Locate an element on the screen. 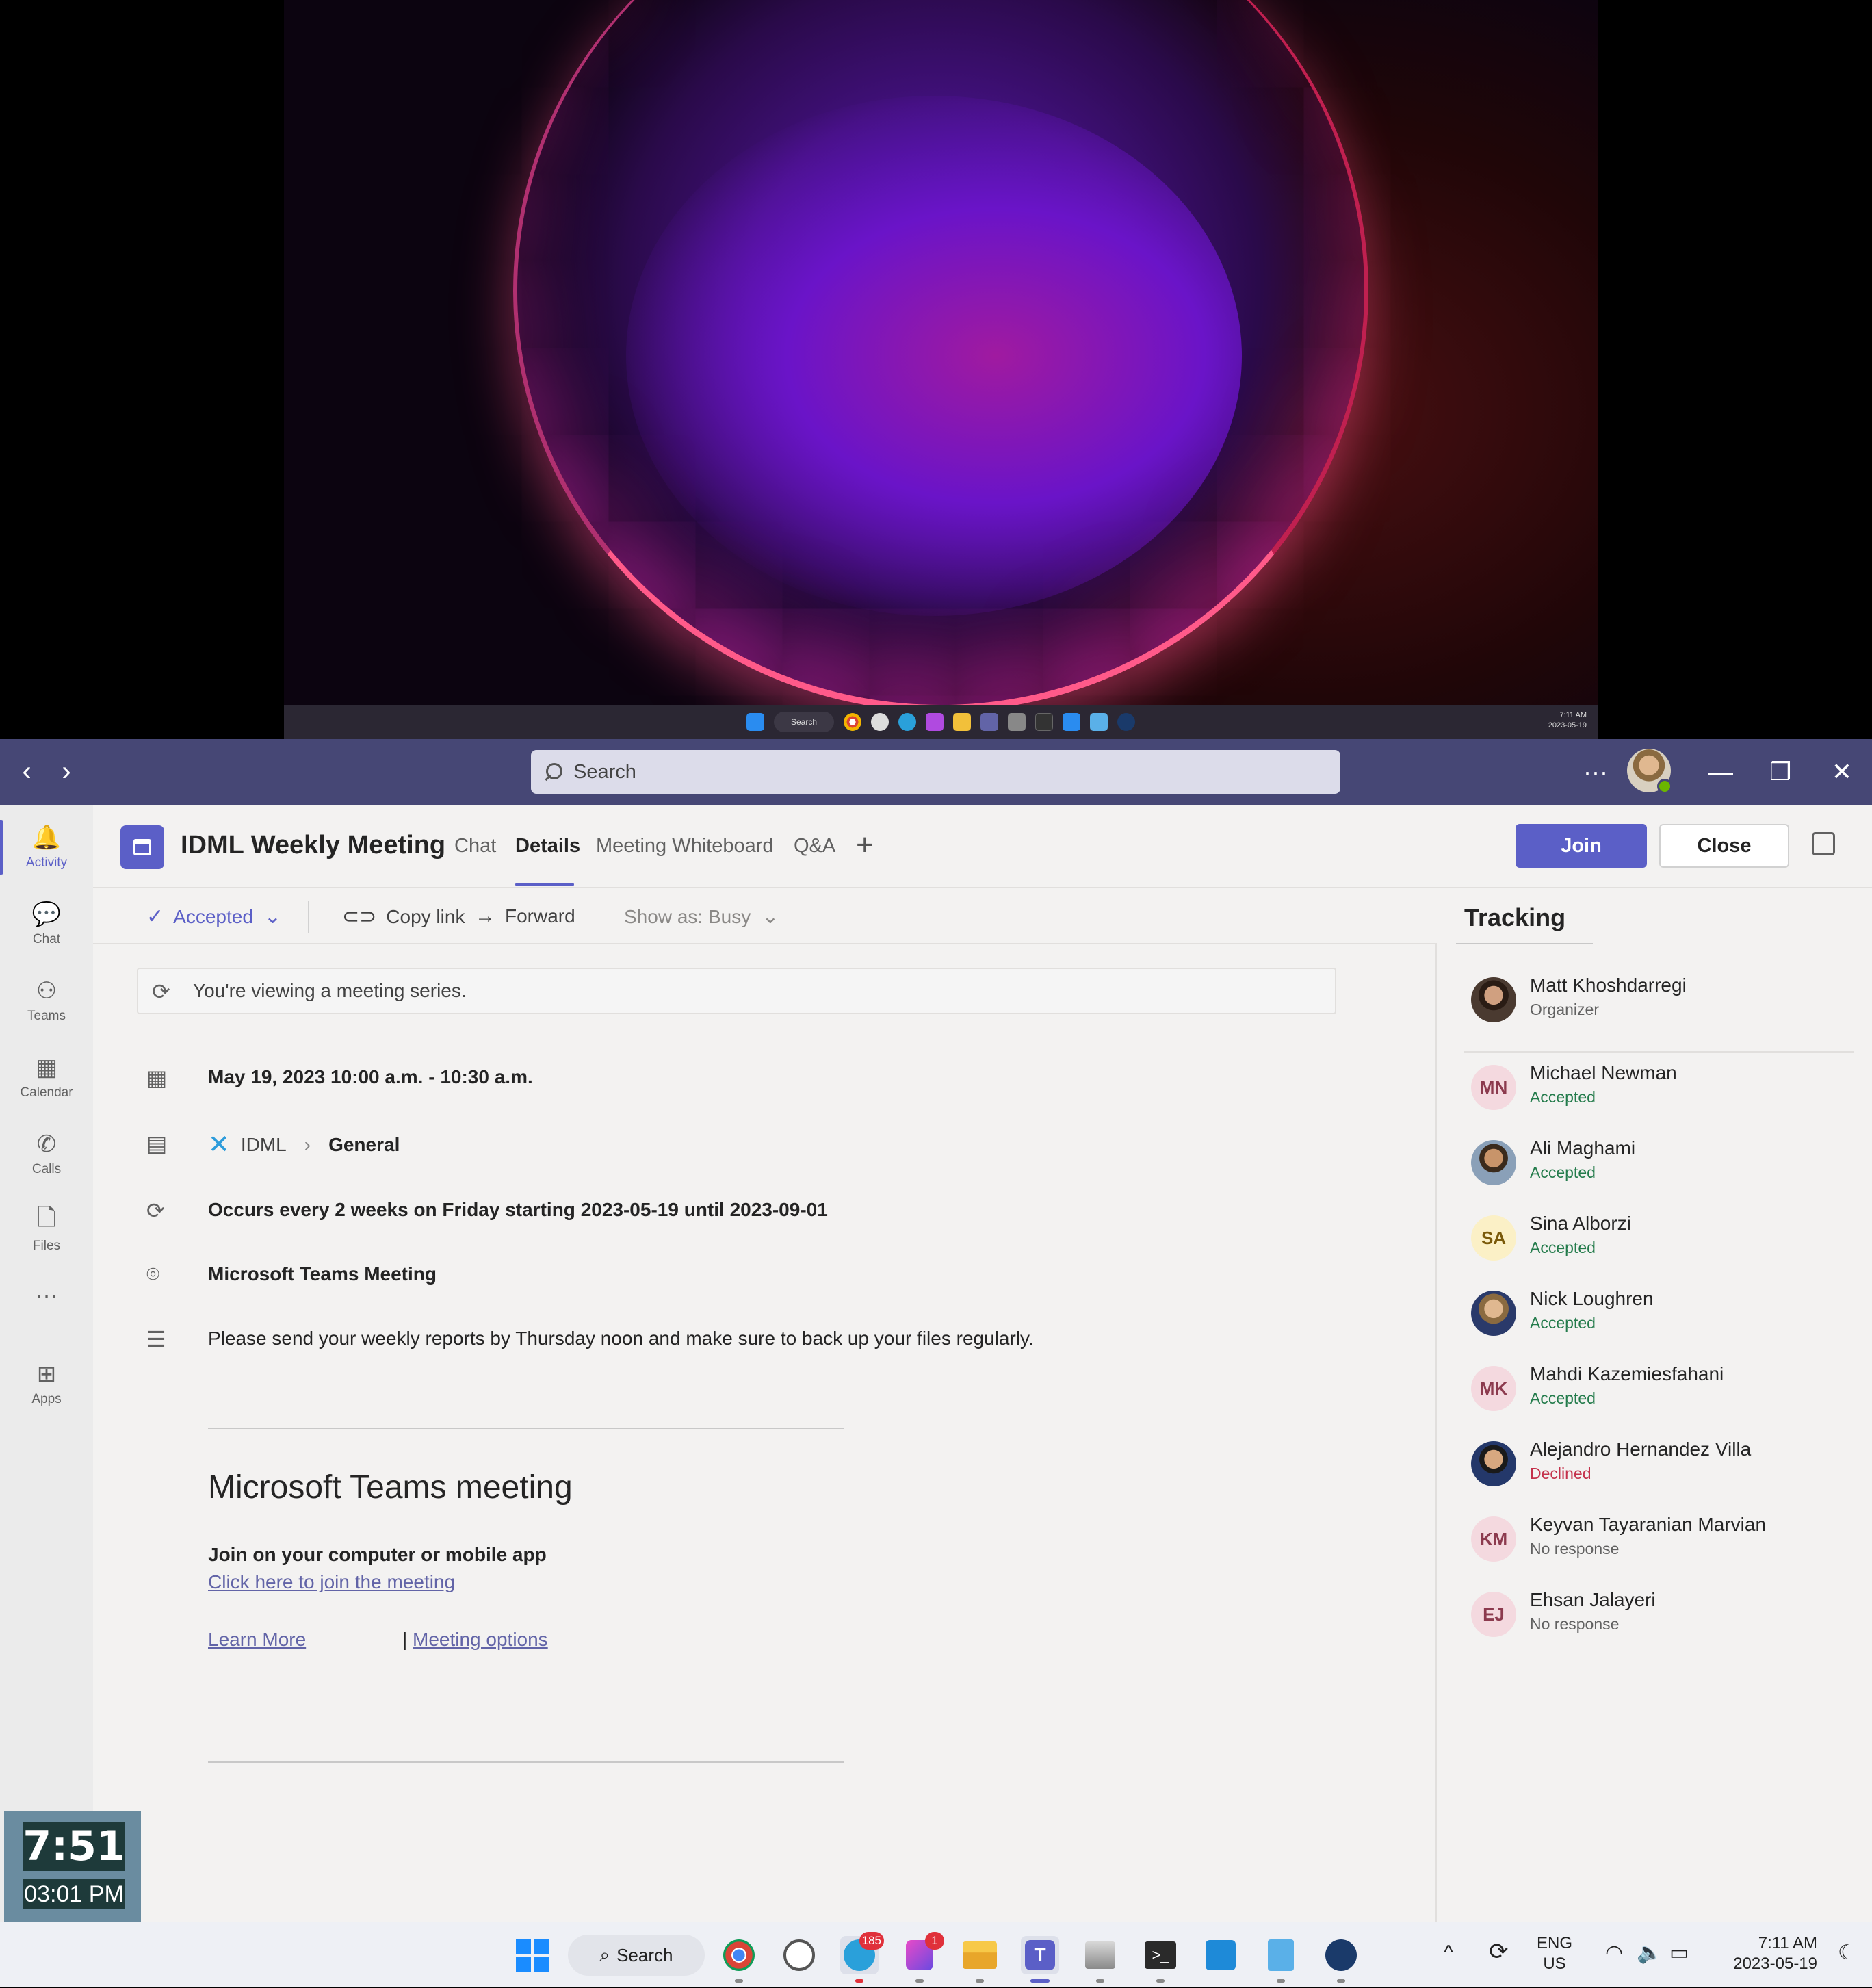  meeting-datetime: May 19, 2023 10:00 a.m. - 10:30 a.m. is located at coordinates (370, 1076).